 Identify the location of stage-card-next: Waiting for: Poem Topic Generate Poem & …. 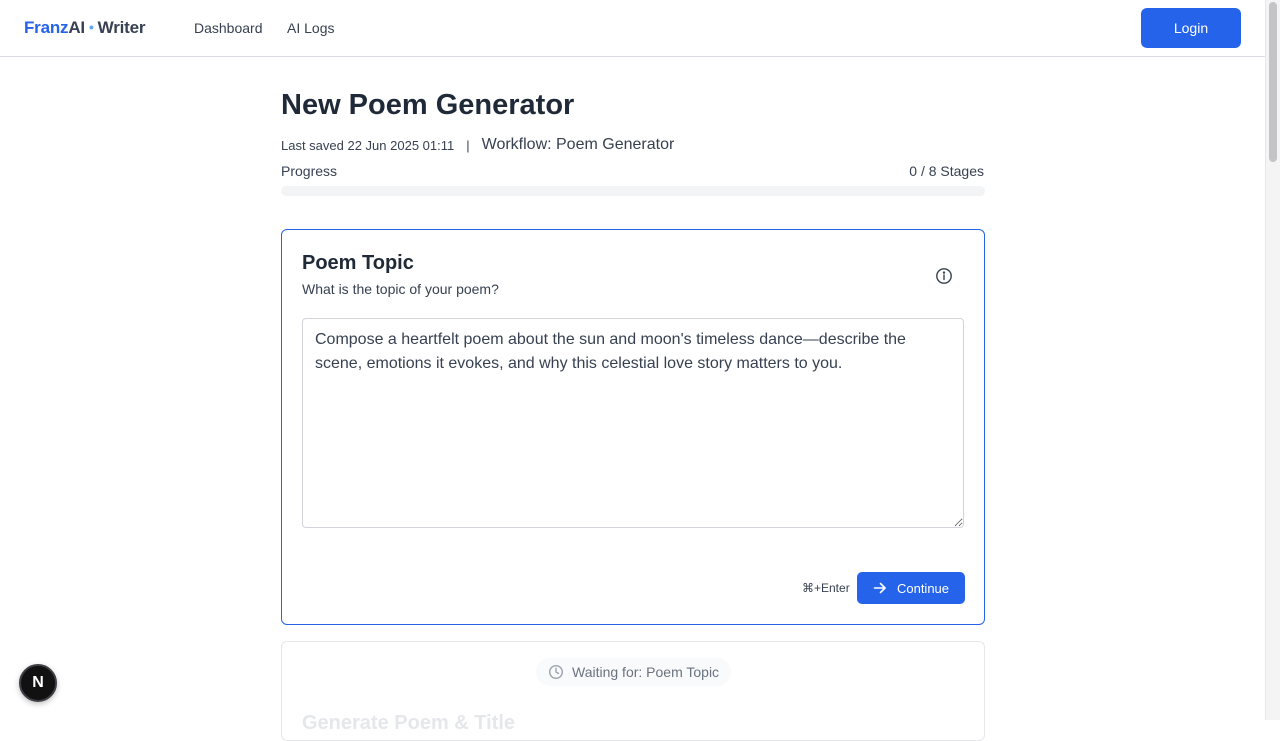
(633, 691).